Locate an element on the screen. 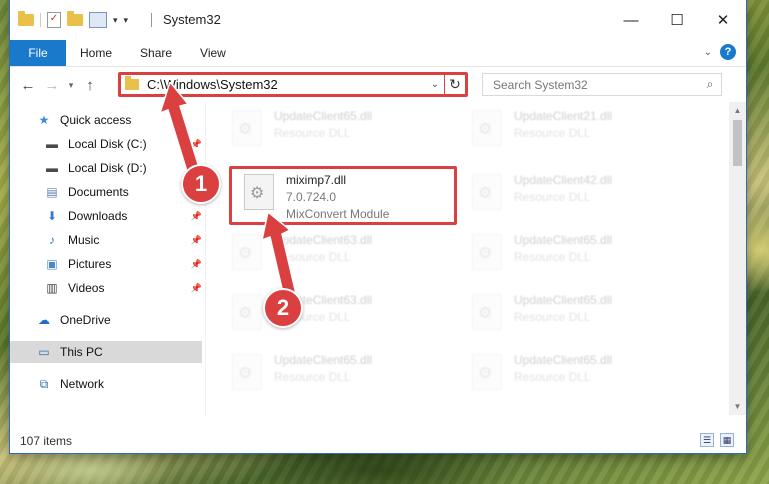  download-icon: ⬇ is located at coordinates (52, 216).